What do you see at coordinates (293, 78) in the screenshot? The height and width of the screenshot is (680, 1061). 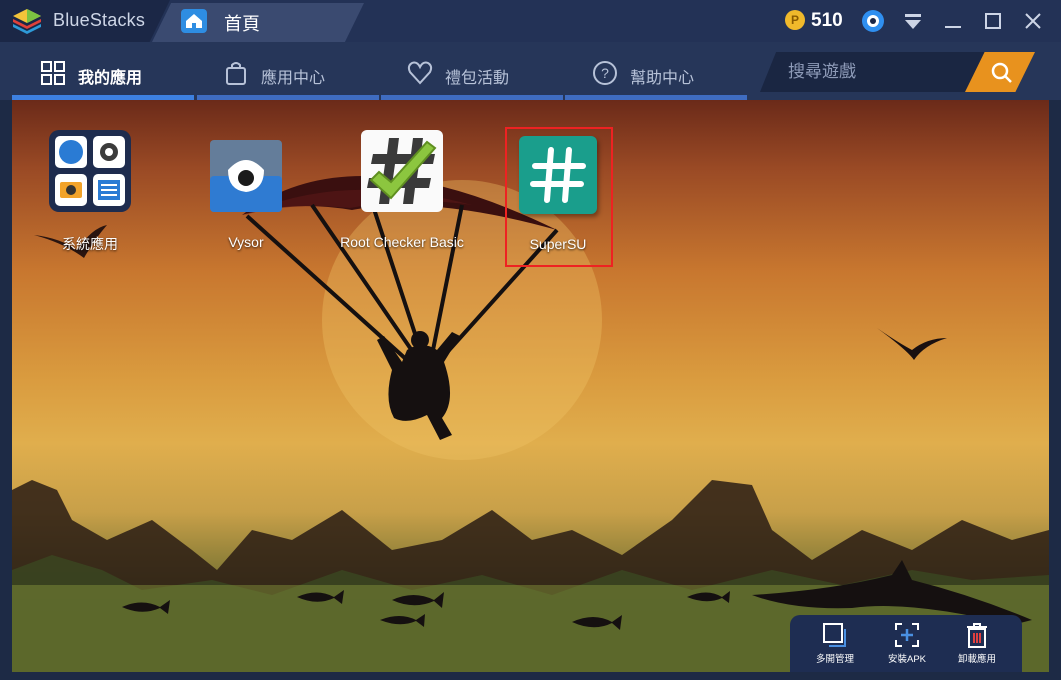 I see `tab-app-center-label: 應用中心` at bounding box center [293, 78].